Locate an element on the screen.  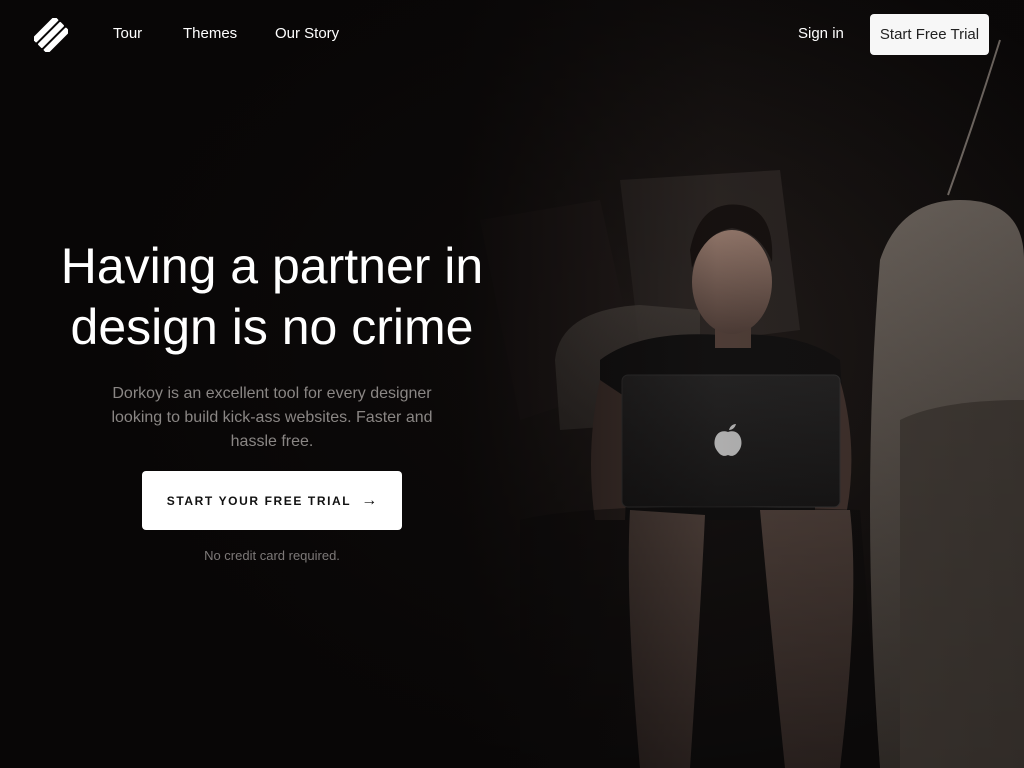
start-free-trial-button: Start Free Trial is located at coordinates (929, 34).